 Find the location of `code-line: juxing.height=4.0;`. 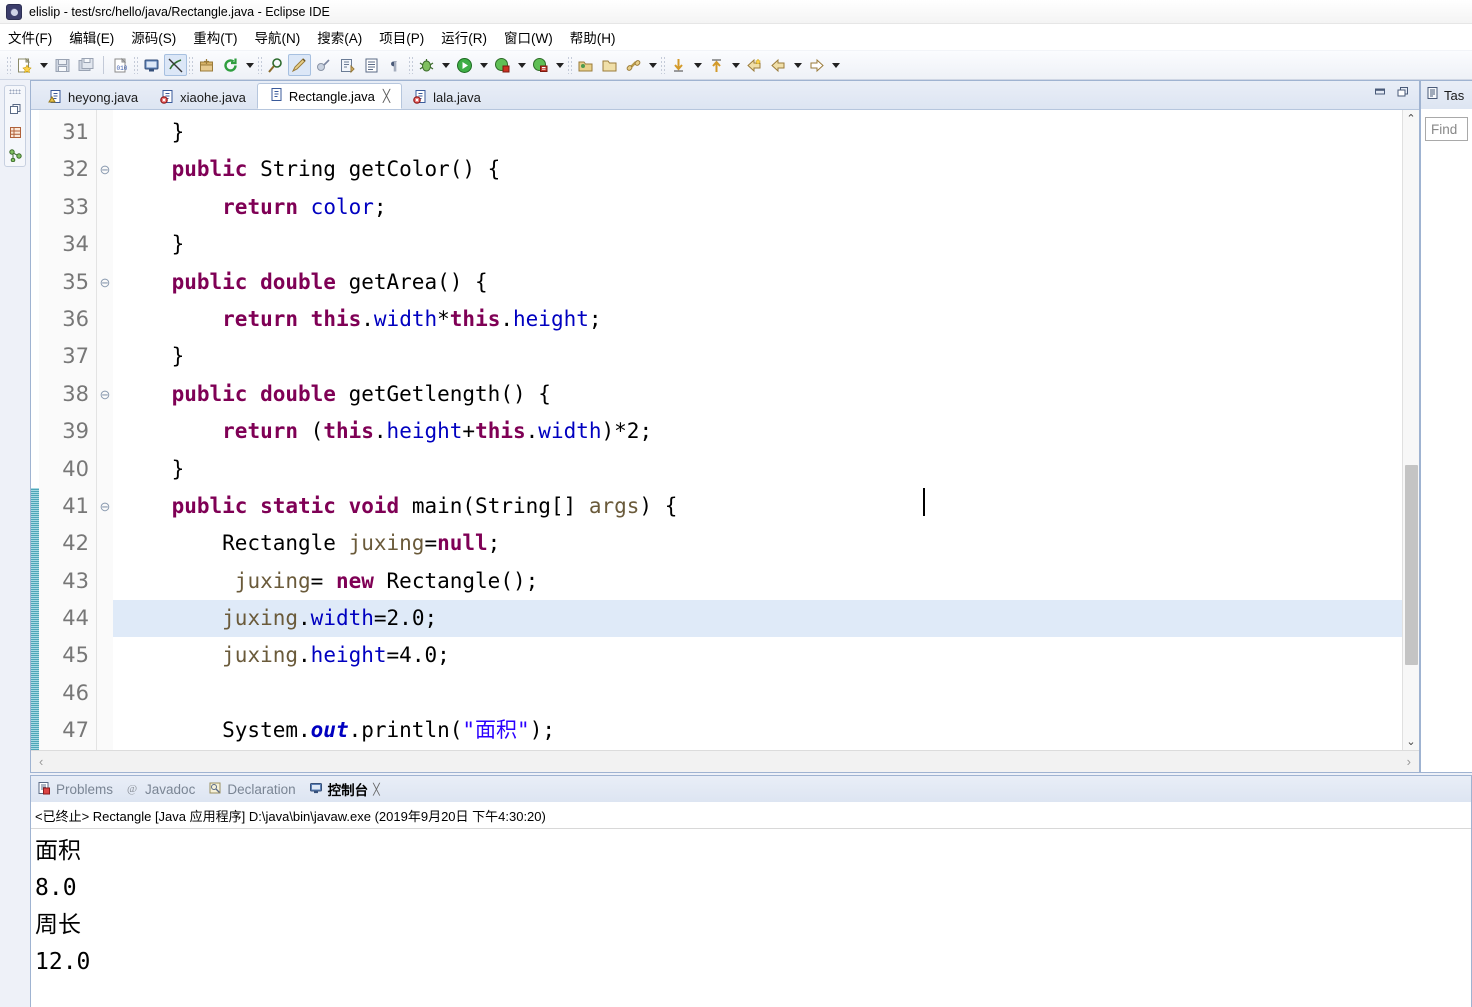

code-line: juxing.height=4.0; is located at coordinates (757, 655).